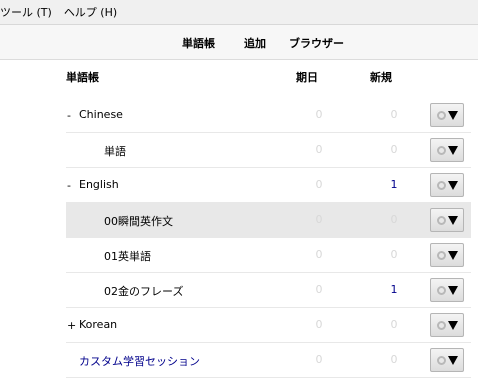 The width and height of the screenshot is (478, 387). Describe the element at coordinates (316, 43) in the screenshot. I see `nav-browse-link: ブラウザー` at that location.